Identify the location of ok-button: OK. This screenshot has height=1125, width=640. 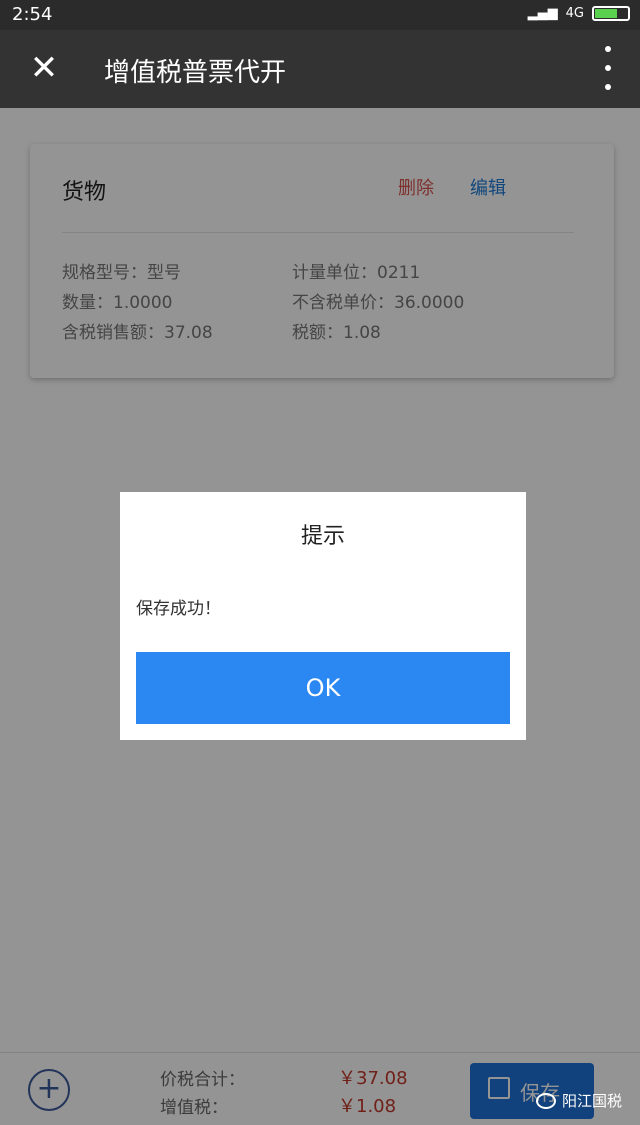
(323, 688).